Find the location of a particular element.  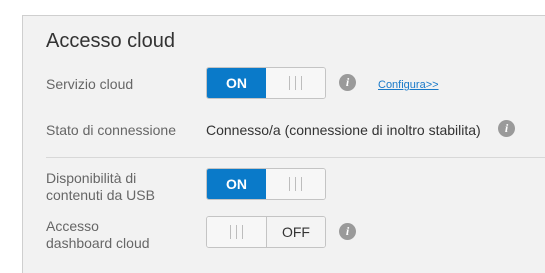

divider is located at coordinates (295, 157).